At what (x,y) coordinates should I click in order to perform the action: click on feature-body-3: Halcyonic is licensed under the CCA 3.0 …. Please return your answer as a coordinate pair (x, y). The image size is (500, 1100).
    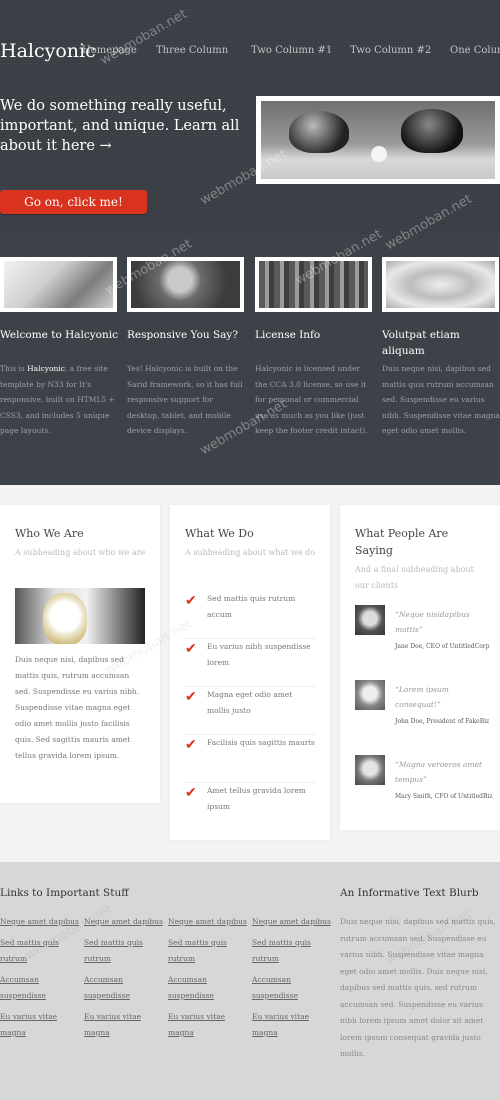
    Looking at the image, I should click on (311, 399).